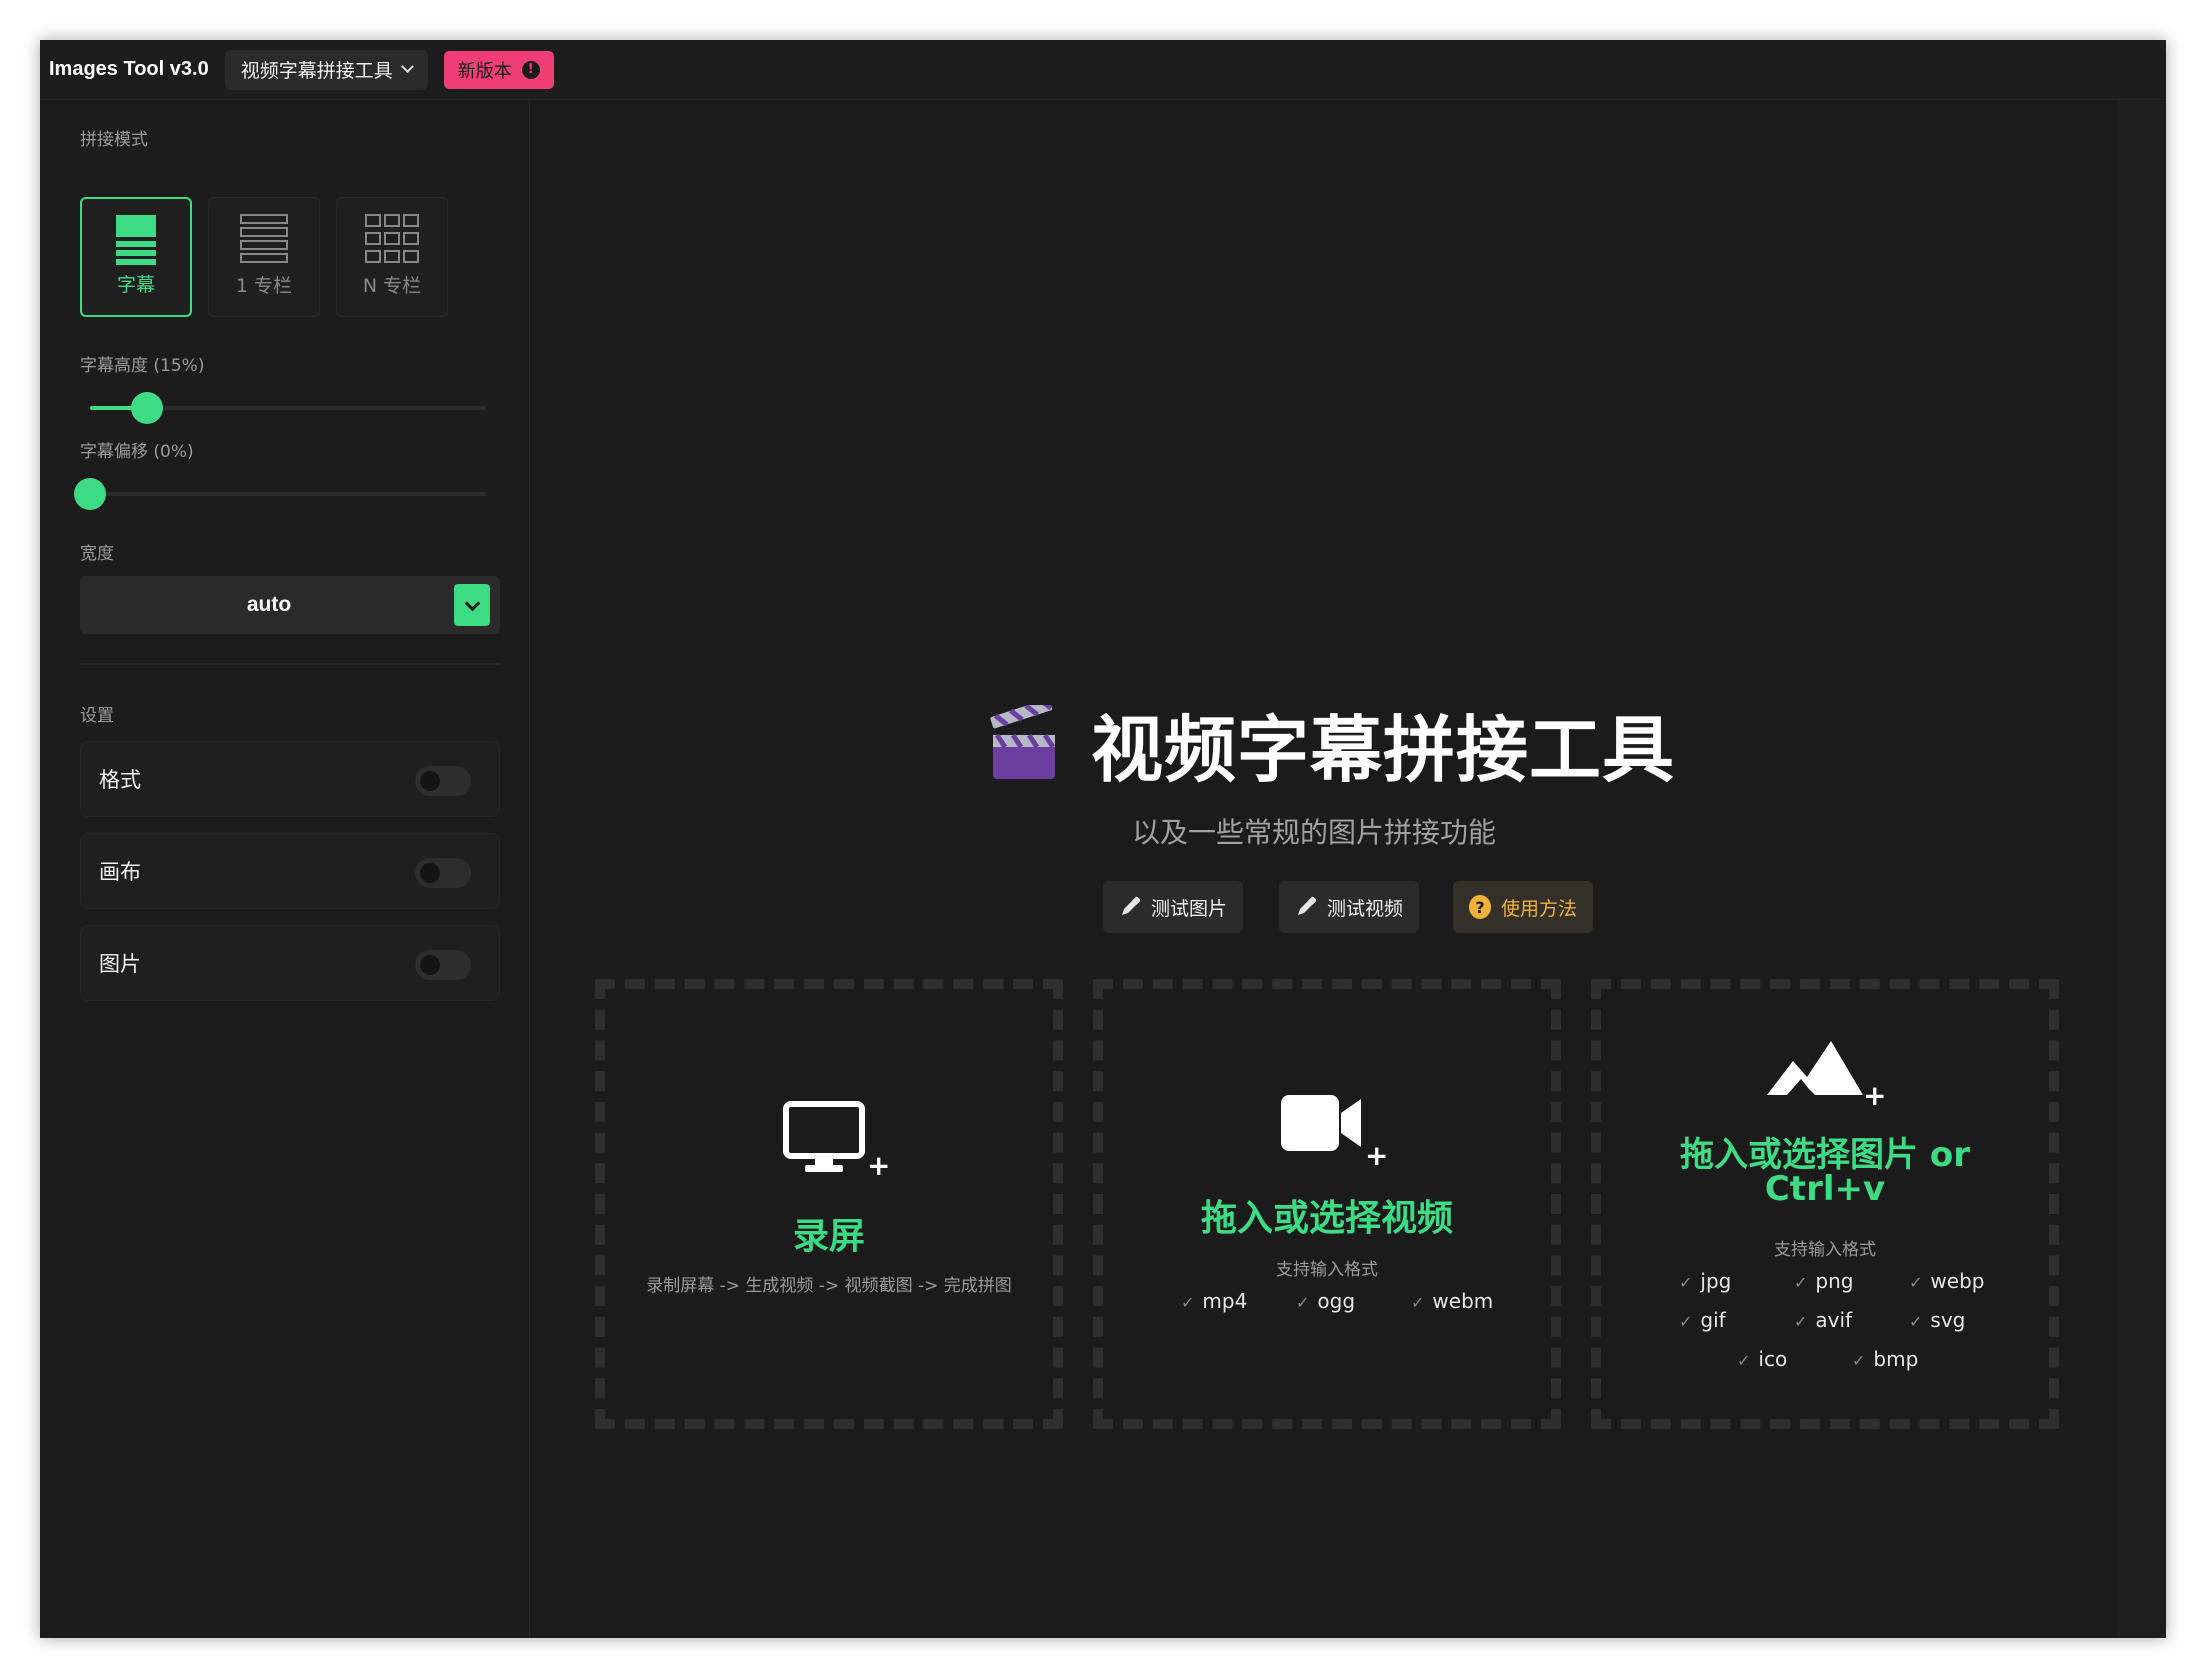  I want to click on toggle-row-format: 格式, so click(290, 779).